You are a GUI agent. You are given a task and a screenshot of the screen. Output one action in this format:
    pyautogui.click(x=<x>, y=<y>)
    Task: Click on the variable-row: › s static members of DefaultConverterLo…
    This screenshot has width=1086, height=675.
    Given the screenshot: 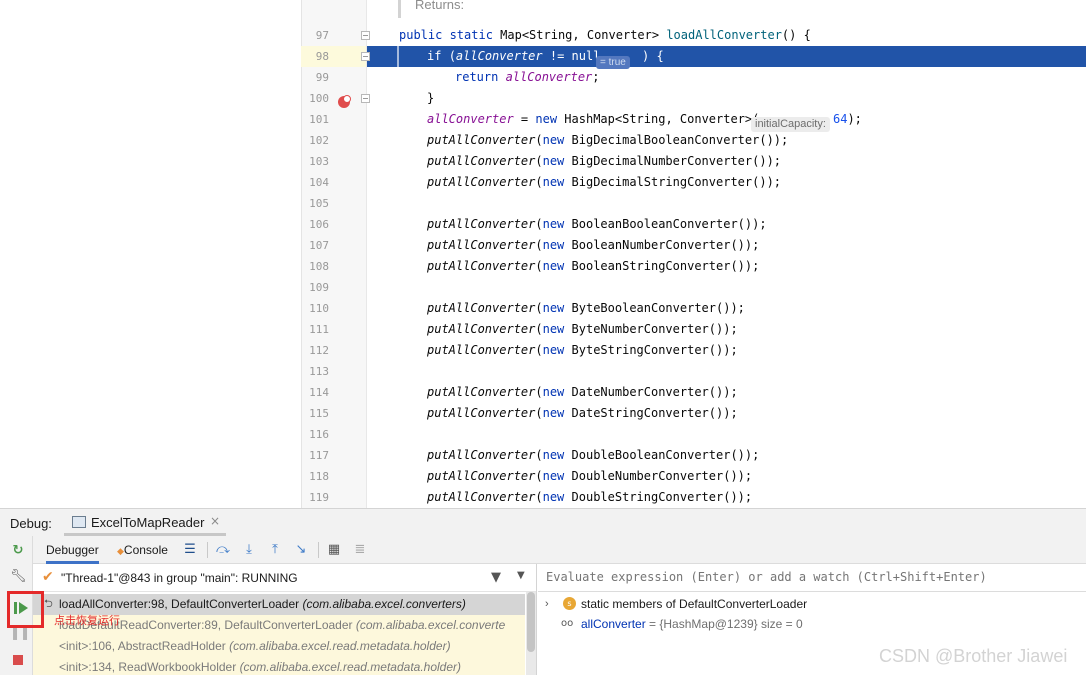 What is the action you would take?
    pyautogui.click(x=812, y=604)
    